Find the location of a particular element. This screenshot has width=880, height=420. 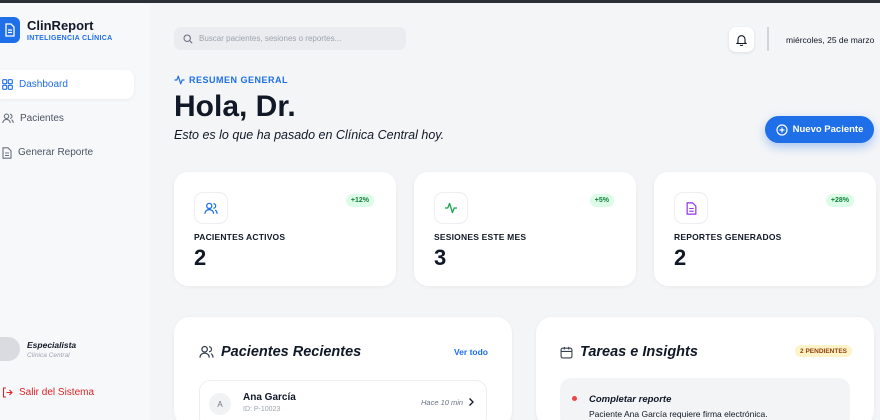

search-icon is located at coordinates (188, 38).